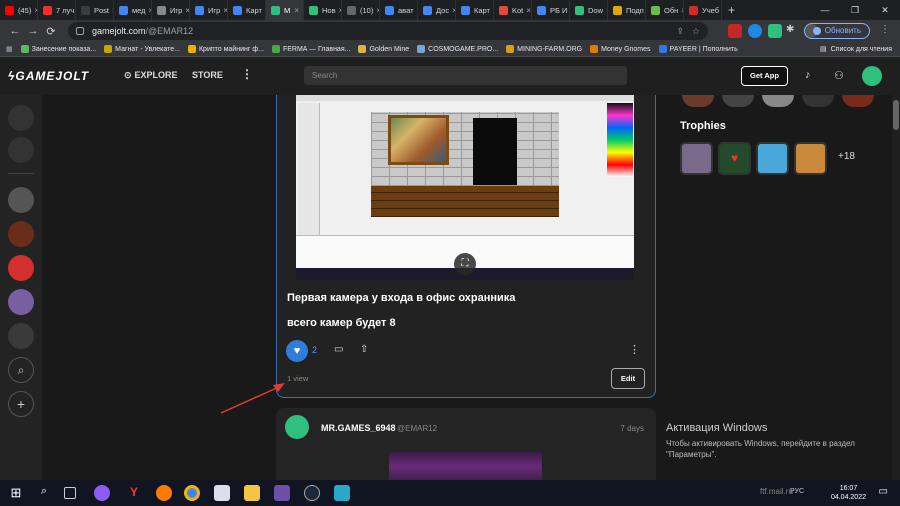  Describe the element at coordinates (696, 31) in the screenshot. I see `star-icon: ☆` at that location.